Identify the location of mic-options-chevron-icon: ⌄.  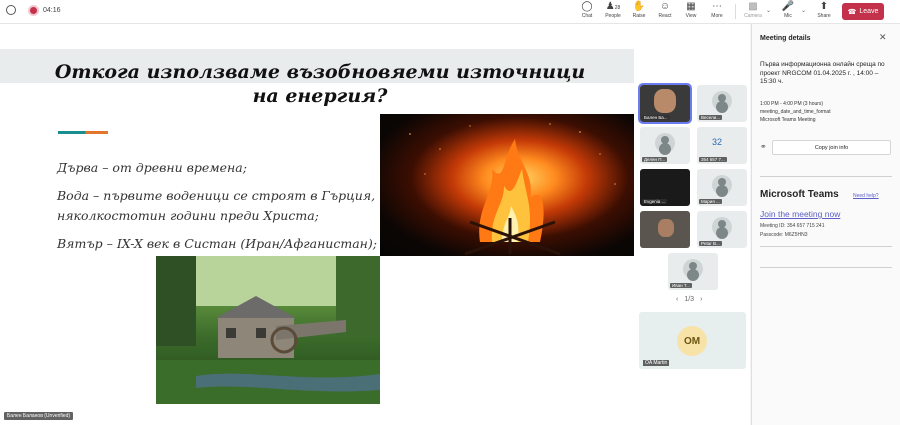
(803, 10).